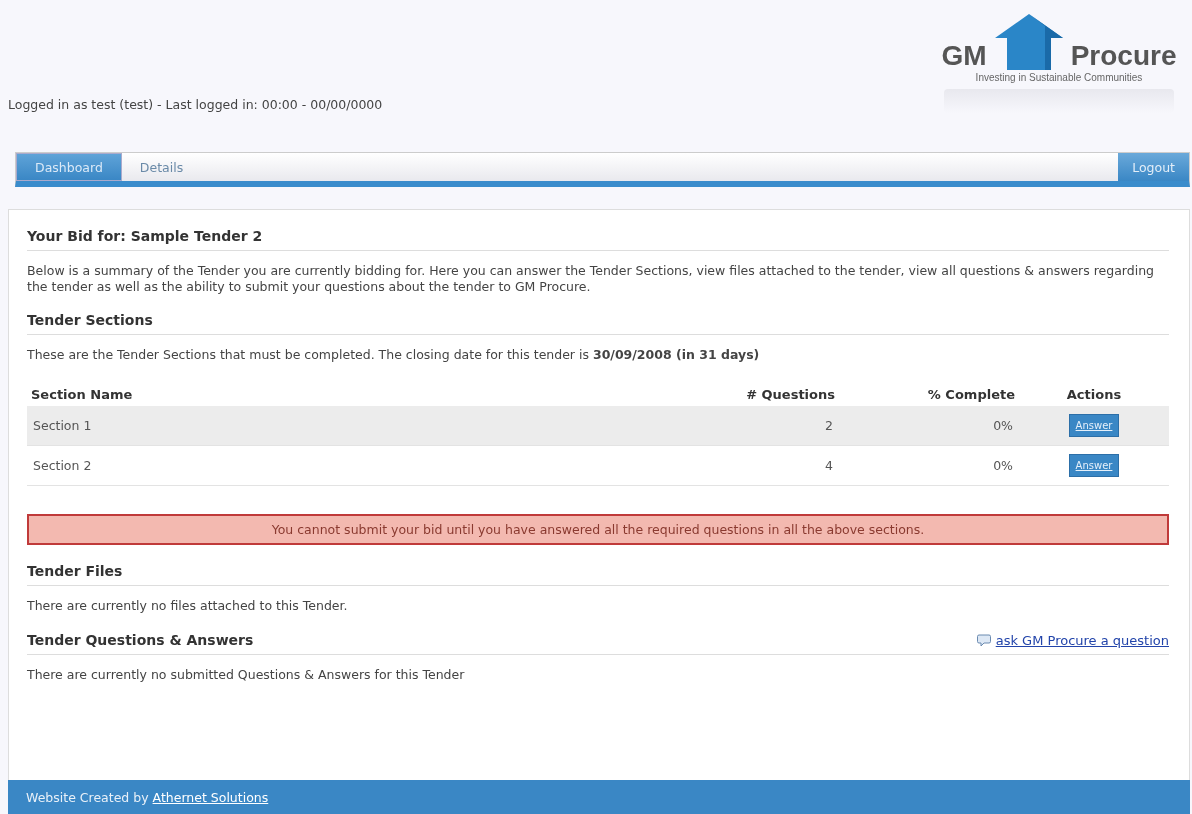  Describe the element at coordinates (1123, 56) in the screenshot. I see `logo-name: Procure` at that location.